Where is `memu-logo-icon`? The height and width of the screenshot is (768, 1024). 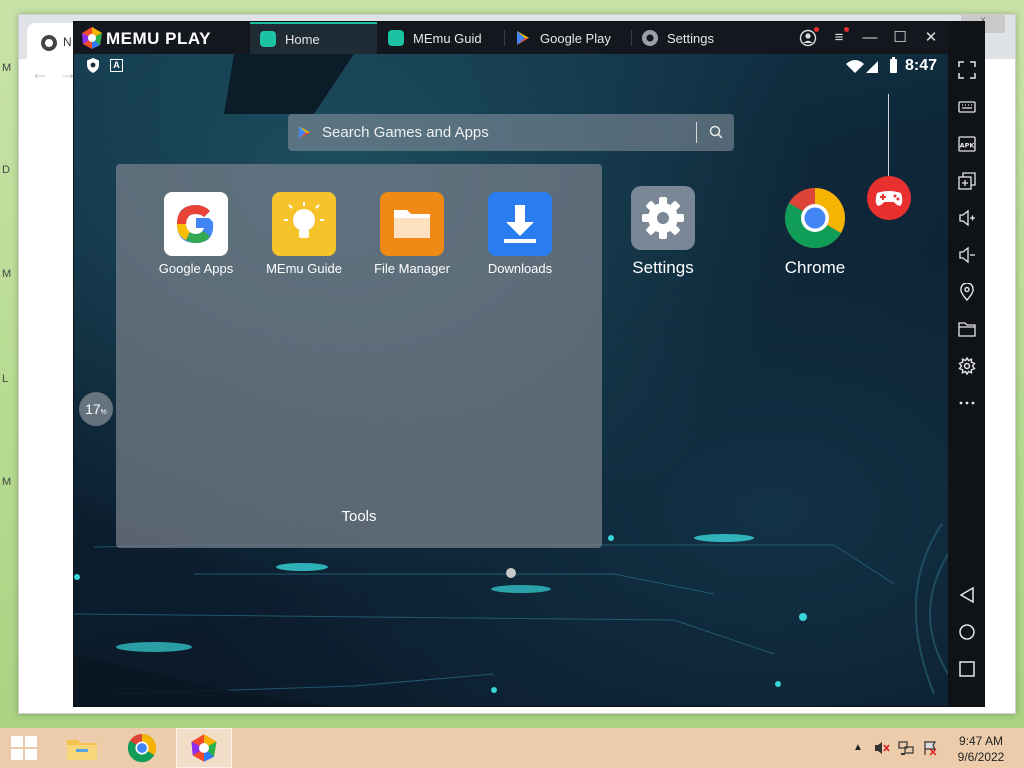 memu-logo-icon is located at coordinates (92, 38).